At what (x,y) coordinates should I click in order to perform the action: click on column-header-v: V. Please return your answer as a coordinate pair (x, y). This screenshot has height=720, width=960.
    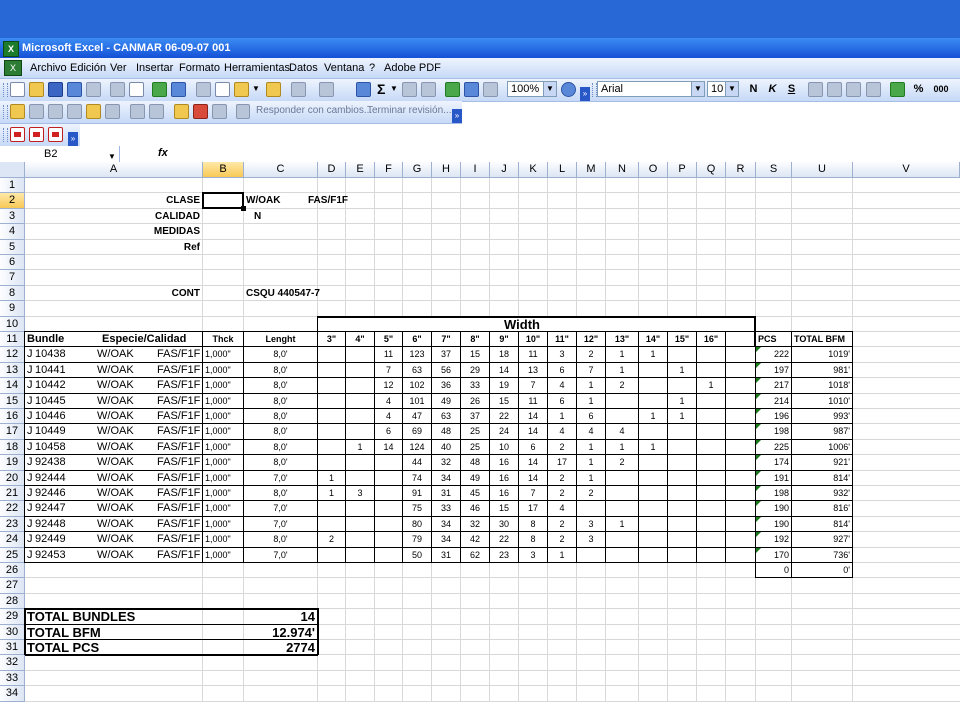
    Looking at the image, I should click on (906, 170).